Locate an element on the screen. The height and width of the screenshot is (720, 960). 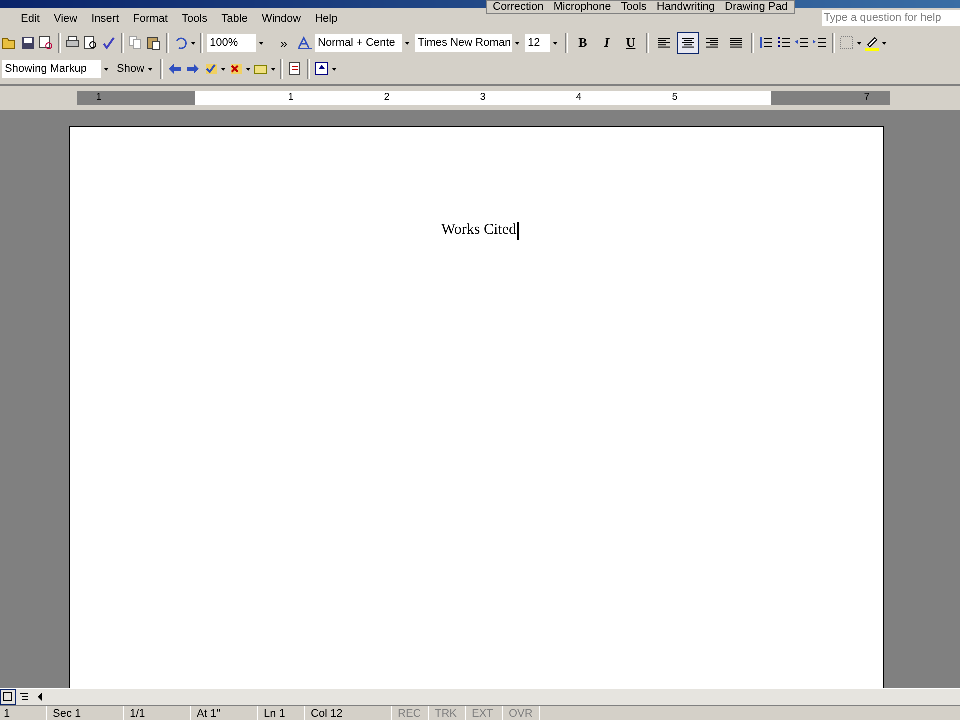
language-bar-item: Microphone is located at coordinates (583, 7).